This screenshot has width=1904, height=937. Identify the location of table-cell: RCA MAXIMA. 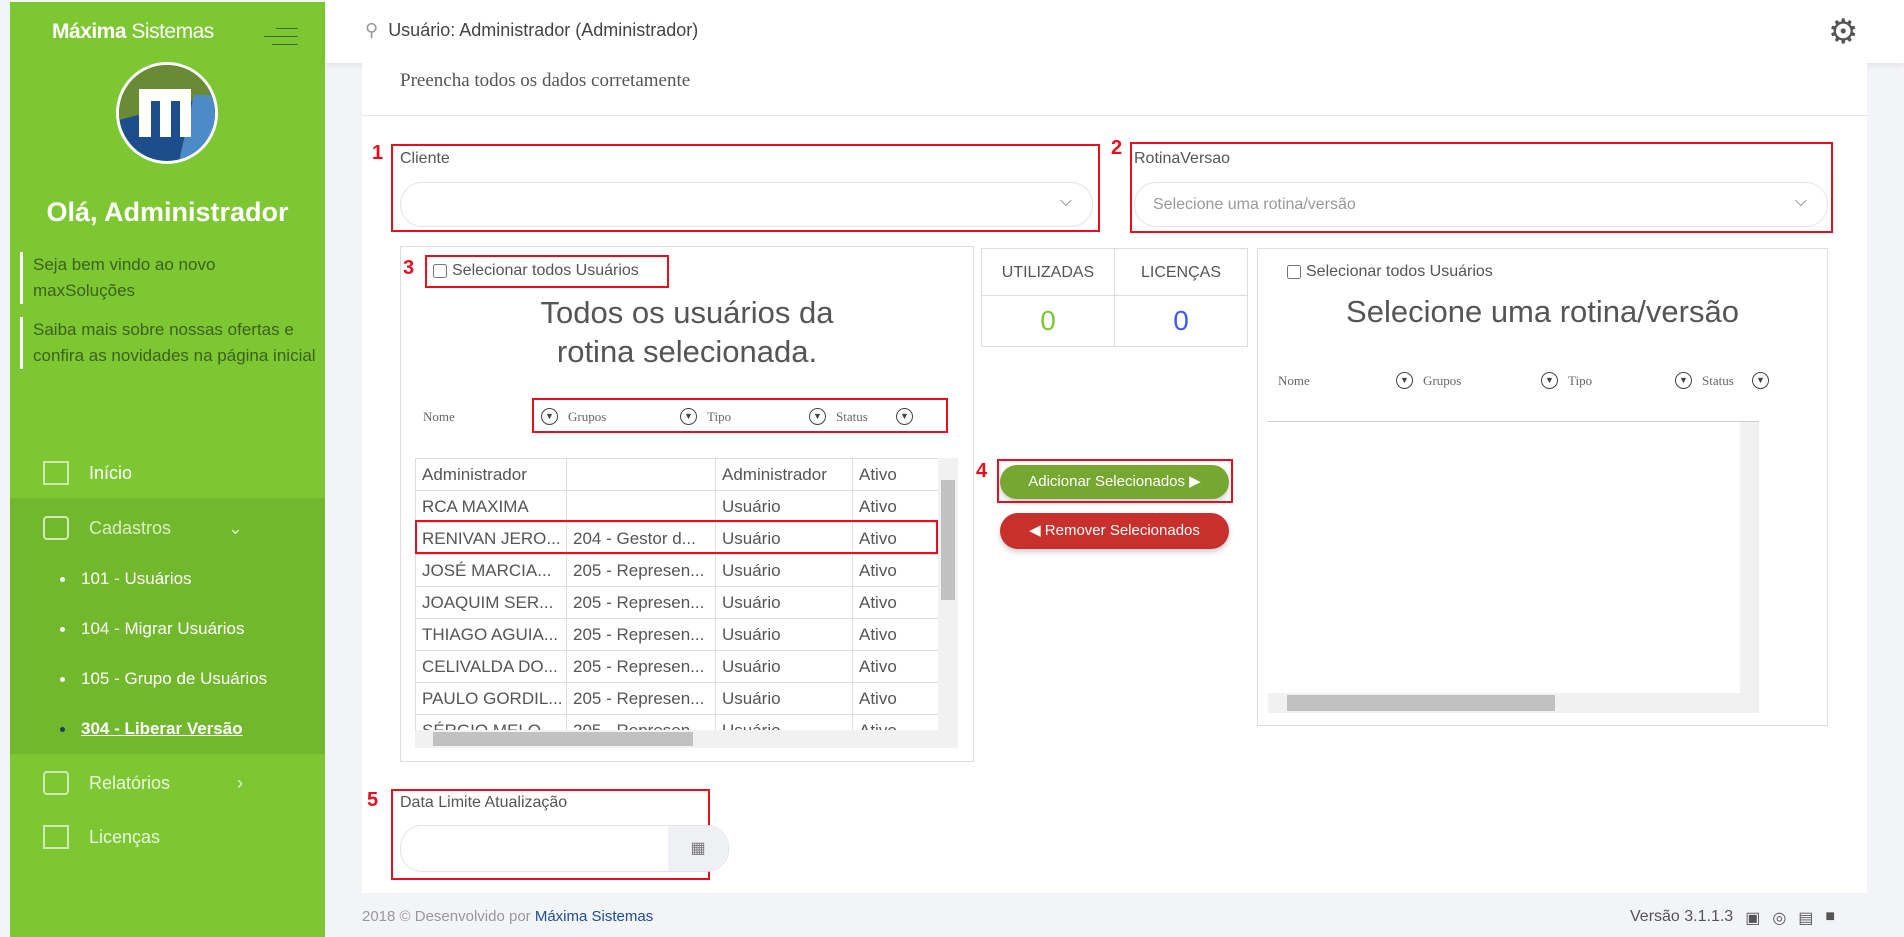
(491, 506).